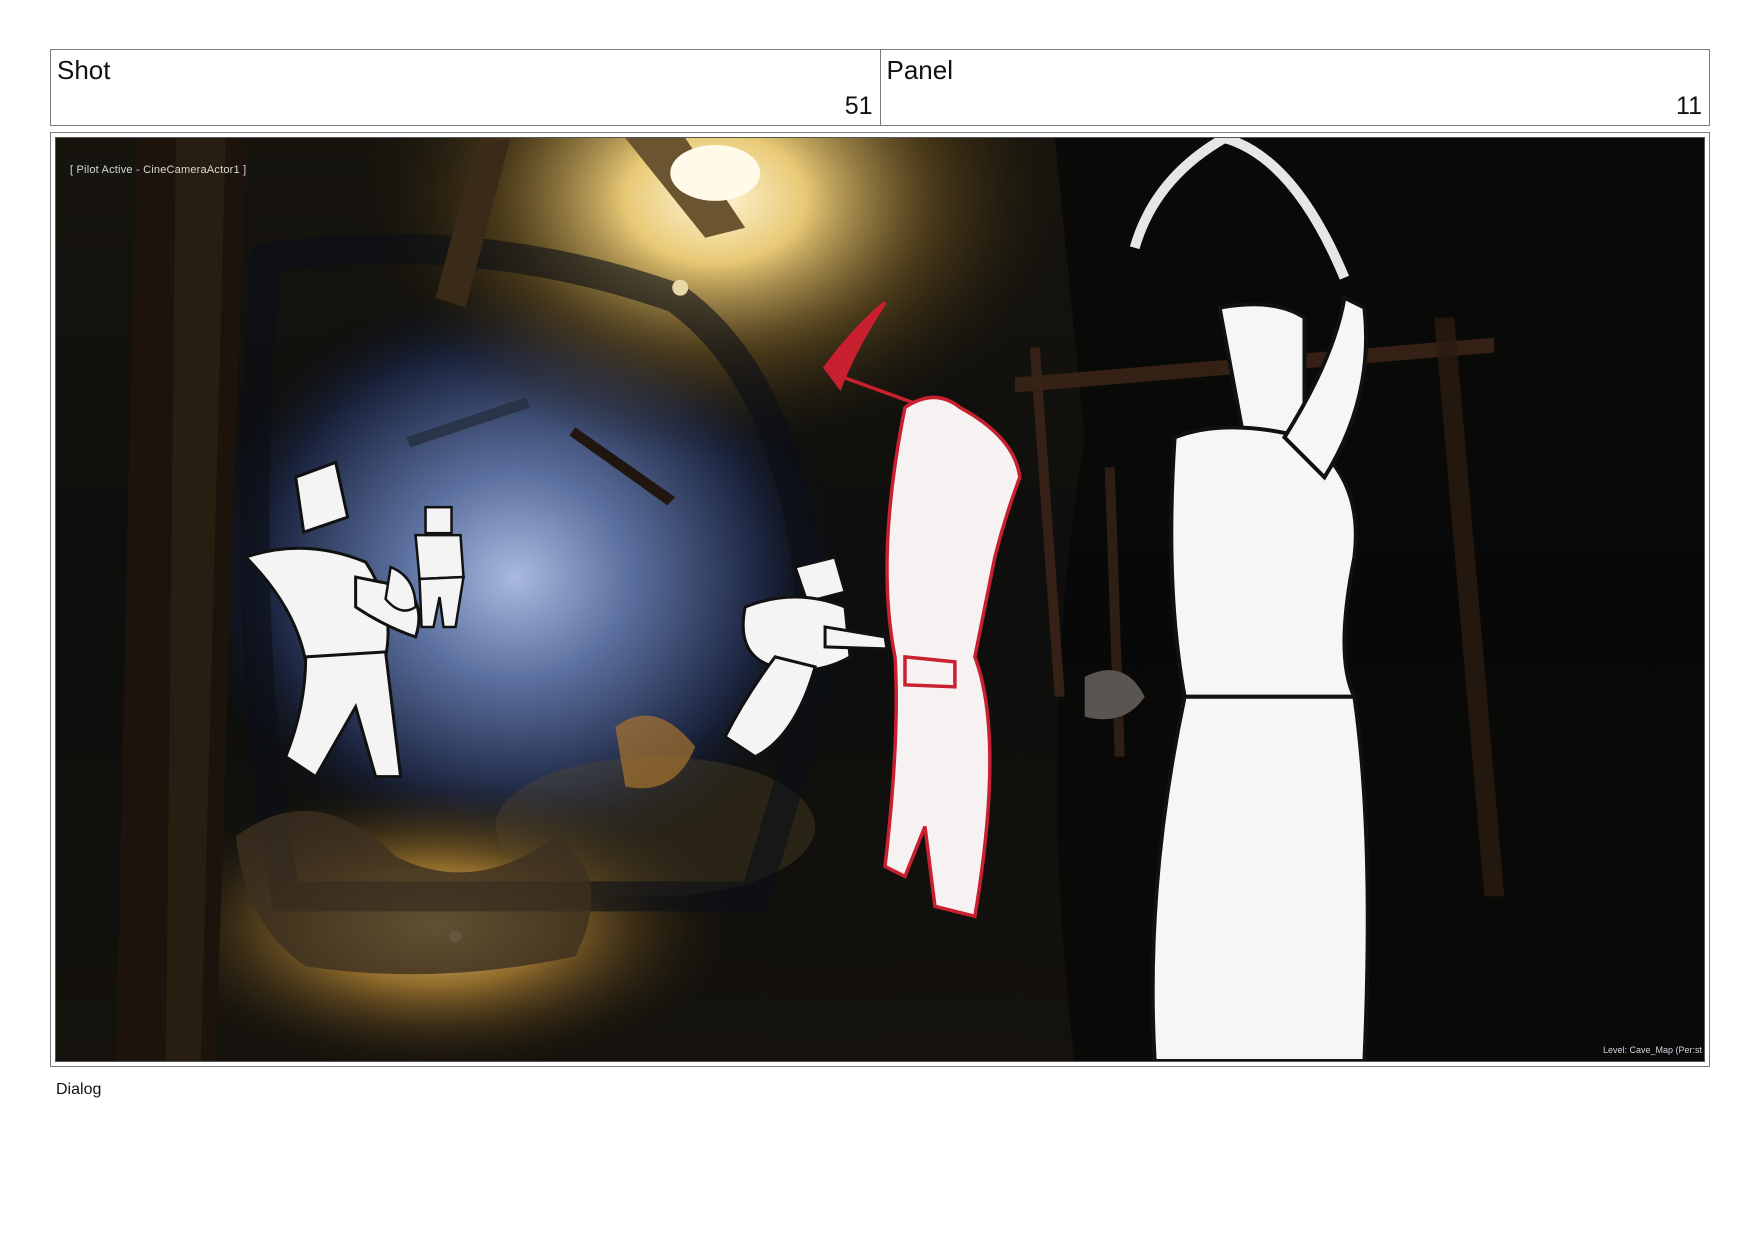  I want to click on shot-cell: Shot 51, so click(465, 87).